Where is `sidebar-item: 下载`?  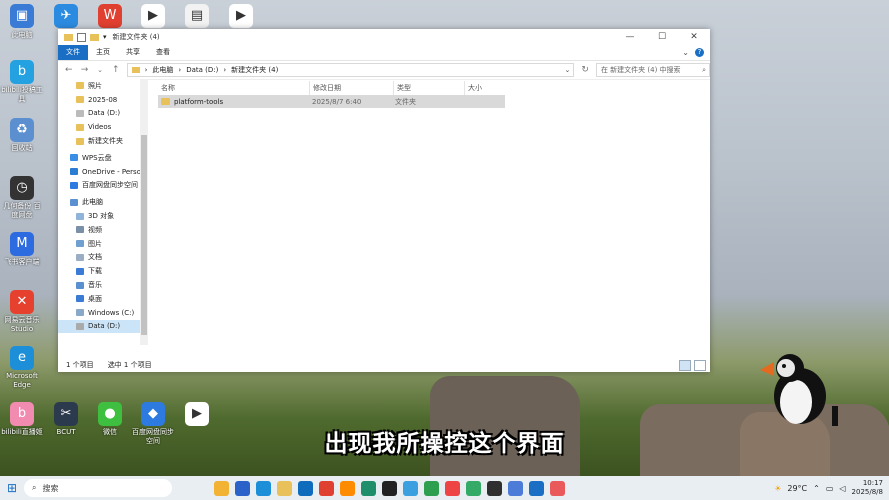 sidebar-item: 下载 is located at coordinates (103, 271).